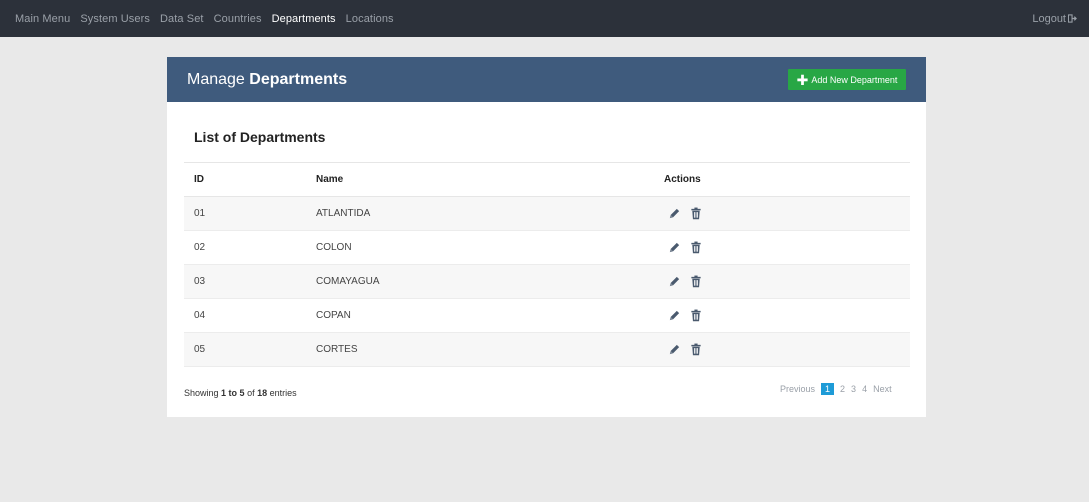  I want to click on table-row: 02 COLON, so click(547, 247).